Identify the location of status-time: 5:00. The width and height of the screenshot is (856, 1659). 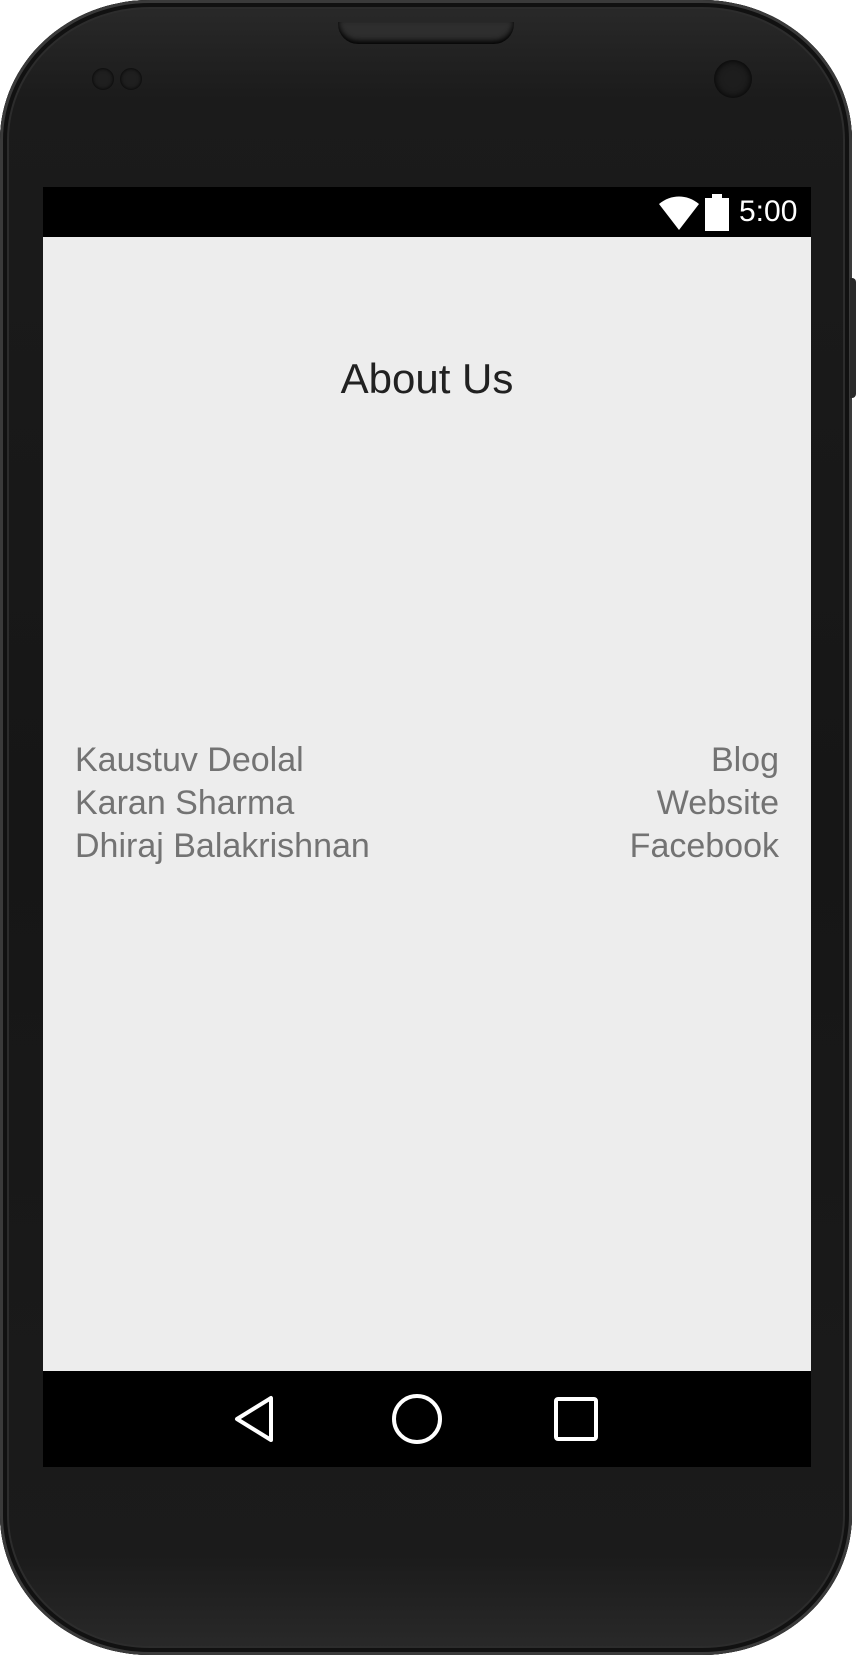
(768, 211).